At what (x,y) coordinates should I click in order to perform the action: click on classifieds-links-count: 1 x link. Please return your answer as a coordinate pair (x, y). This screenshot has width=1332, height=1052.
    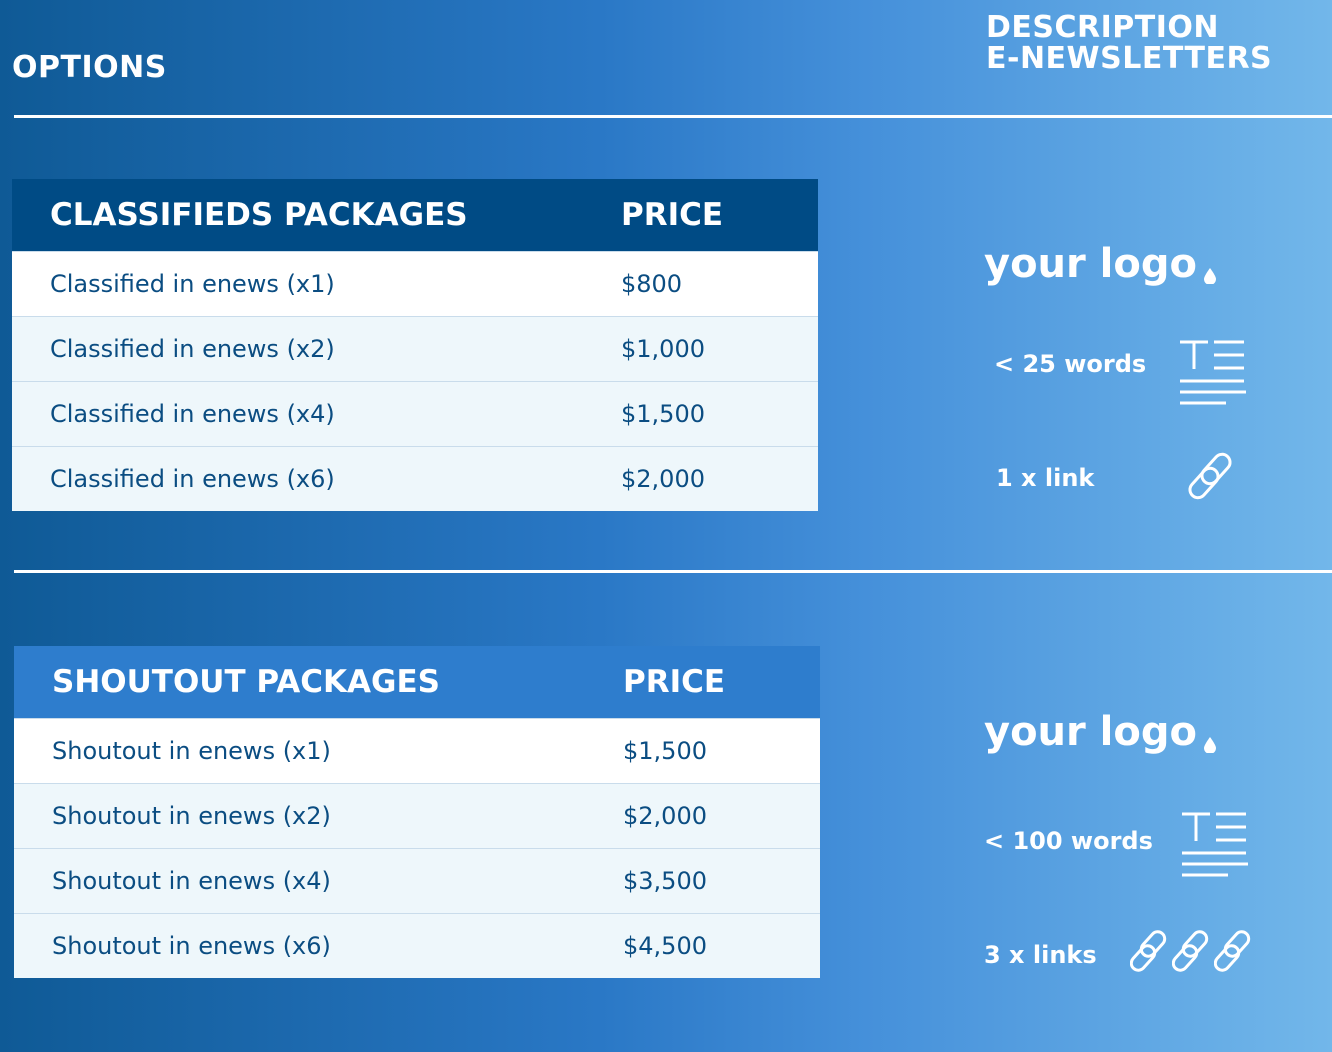
    Looking at the image, I should click on (1045, 478).